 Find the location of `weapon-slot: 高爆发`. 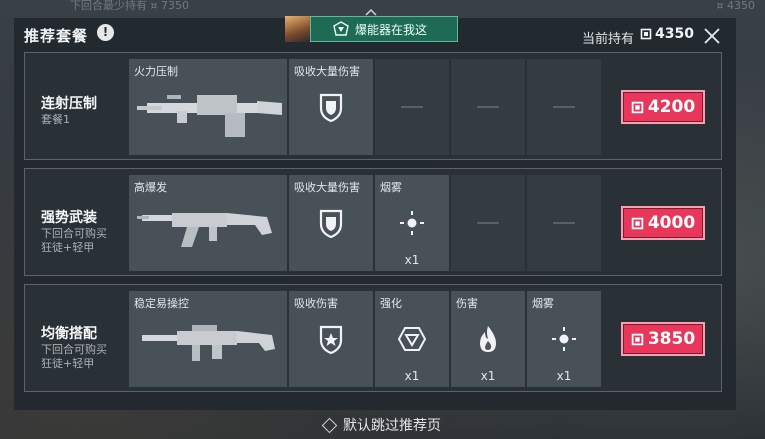

weapon-slot: 高爆发 is located at coordinates (208, 223).